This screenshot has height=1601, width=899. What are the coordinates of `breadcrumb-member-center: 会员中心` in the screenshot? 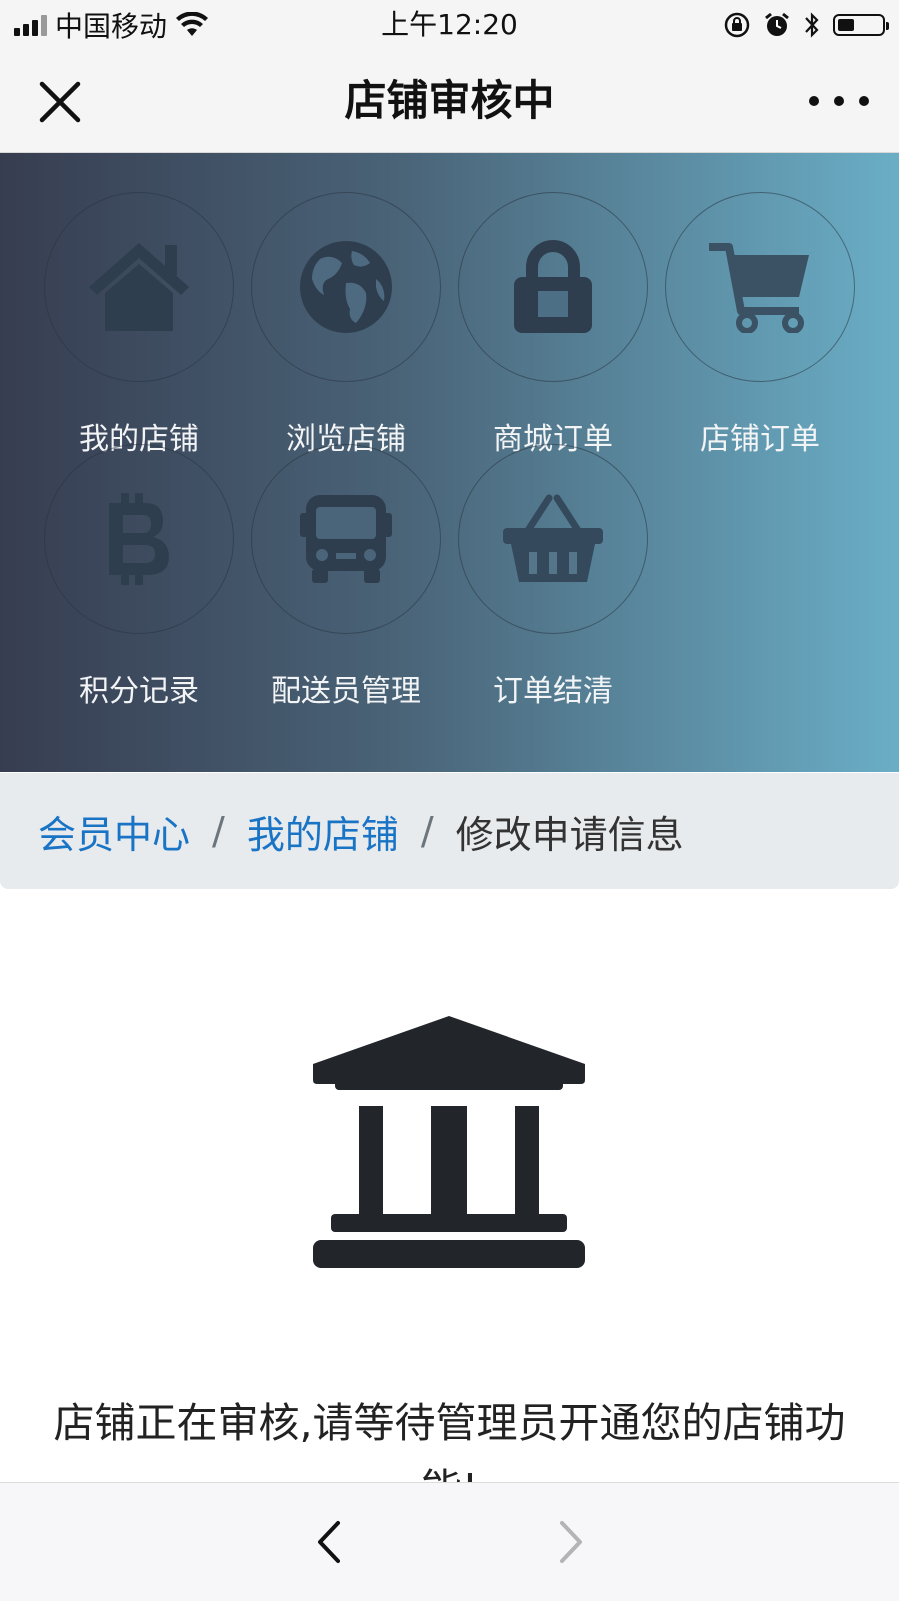 It's located at (114, 831).